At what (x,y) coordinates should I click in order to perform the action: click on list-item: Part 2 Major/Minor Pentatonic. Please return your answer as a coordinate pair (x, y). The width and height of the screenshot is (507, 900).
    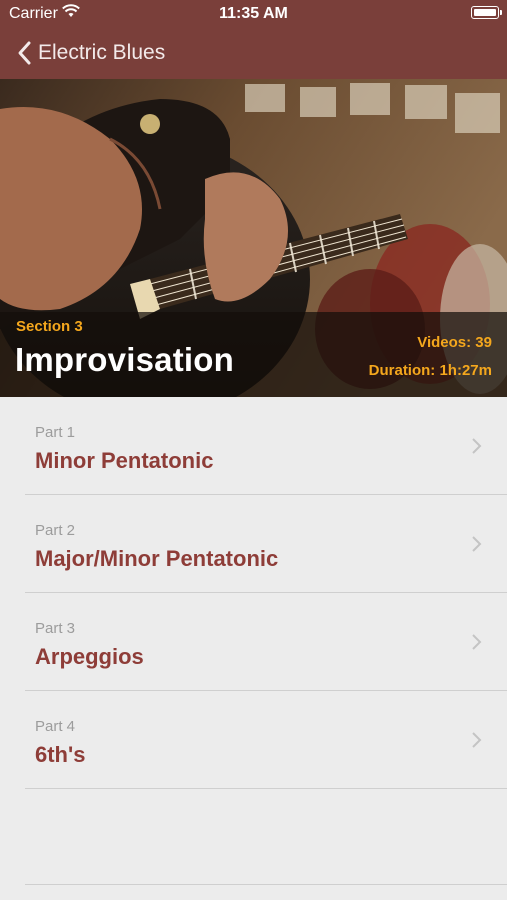
    Looking at the image, I should click on (253, 544).